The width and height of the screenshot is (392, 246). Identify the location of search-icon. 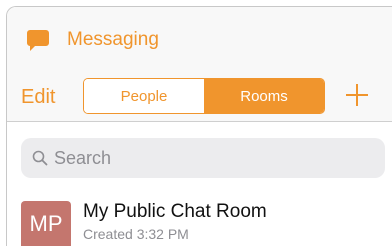
(40, 158).